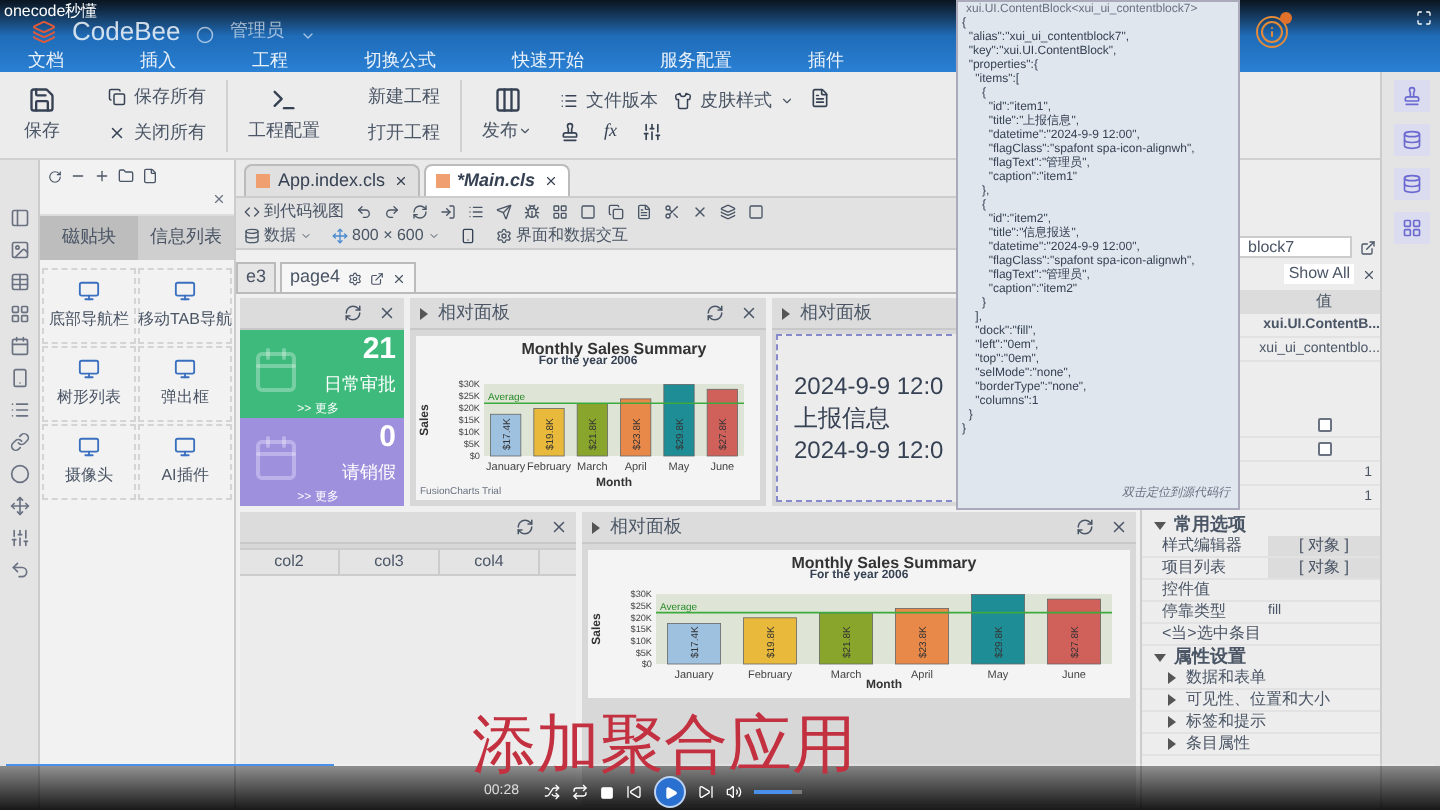  I want to click on editor-tab: App.index.cls, so click(332, 180).